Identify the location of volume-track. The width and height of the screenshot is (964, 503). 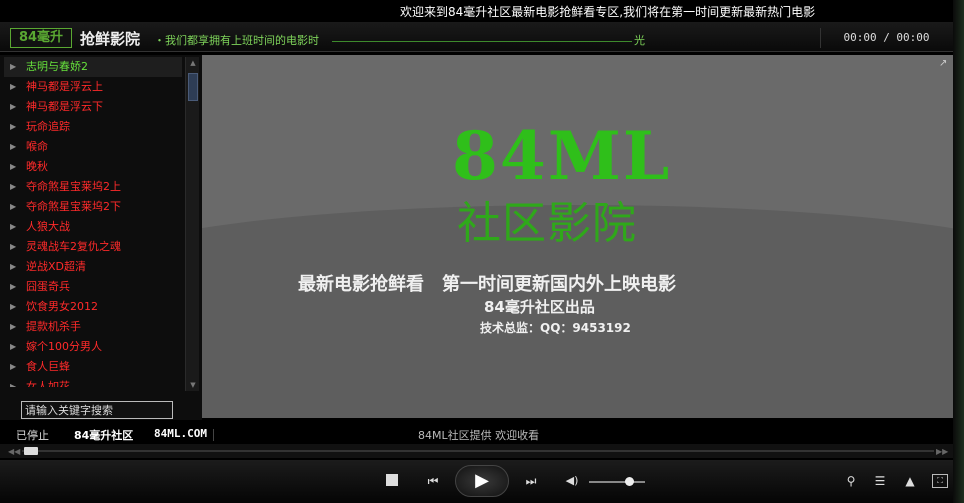
(617, 482).